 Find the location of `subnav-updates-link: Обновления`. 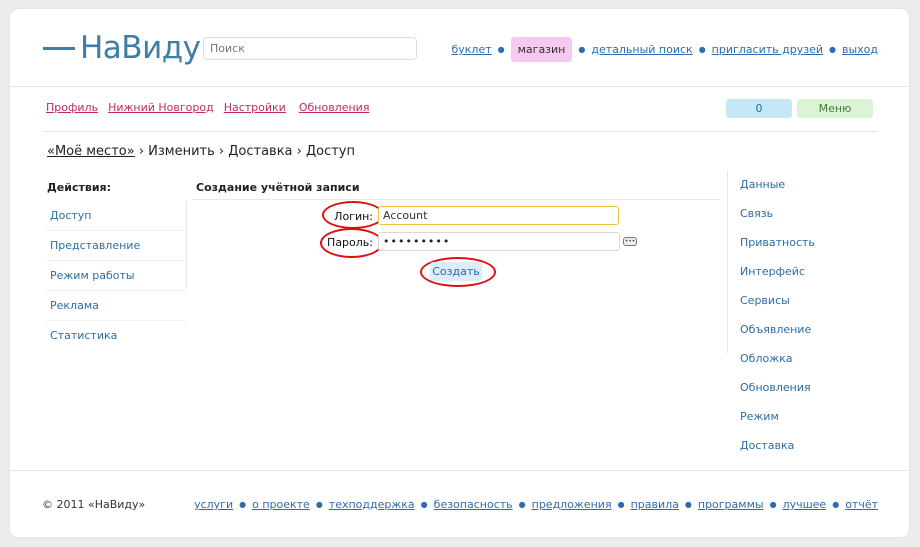

subnav-updates-link: Обновления is located at coordinates (334, 107).